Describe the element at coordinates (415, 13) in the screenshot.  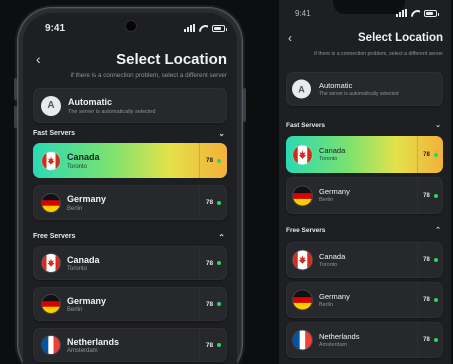
I see `wifi-icon` at that location.